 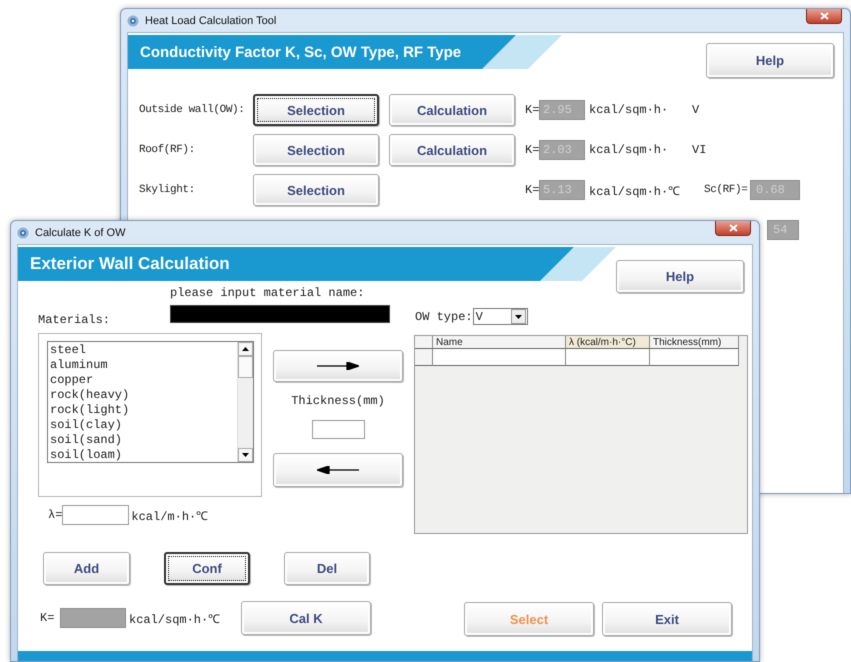 I want to click on section-header: Conductivity Factor K, Sc, OW Type, RF Type, so click(x=322, y=52).